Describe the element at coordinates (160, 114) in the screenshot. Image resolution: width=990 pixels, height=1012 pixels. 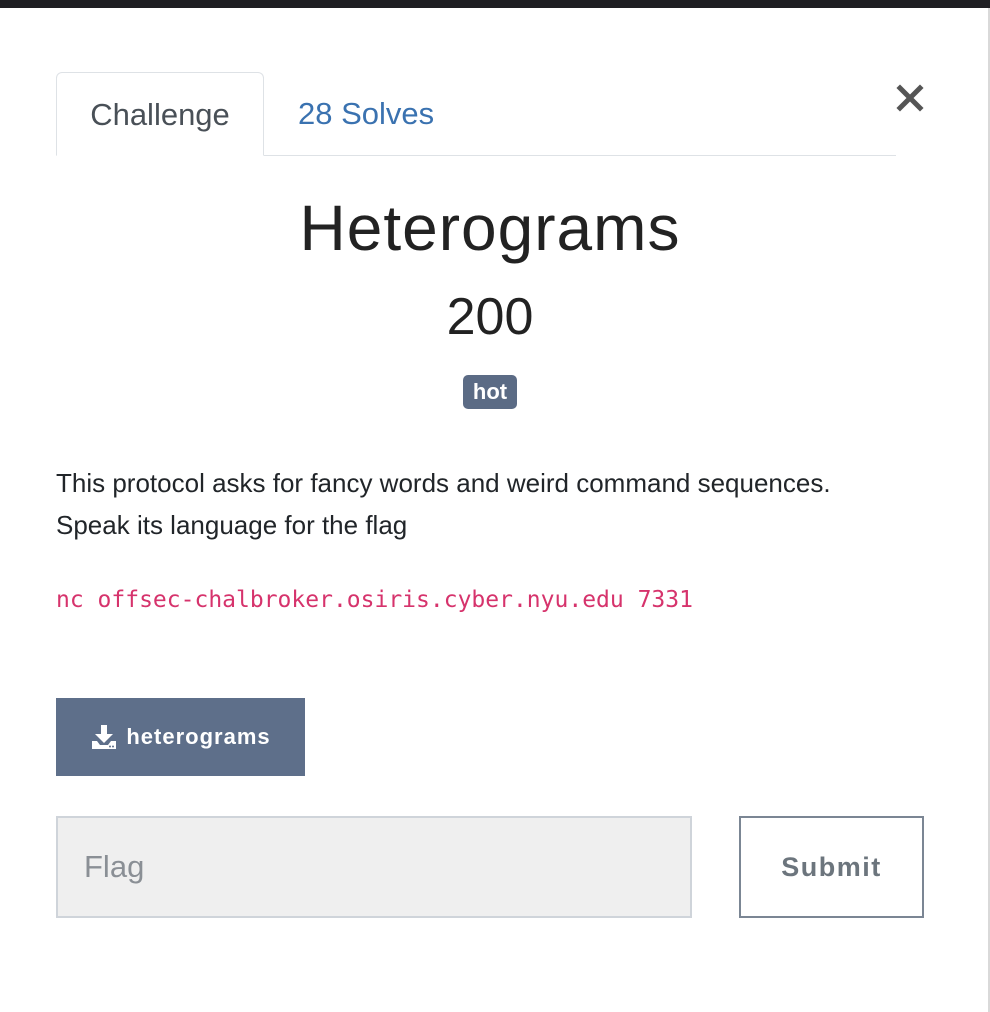
I see `tab-challenge: Challenge` at that location.